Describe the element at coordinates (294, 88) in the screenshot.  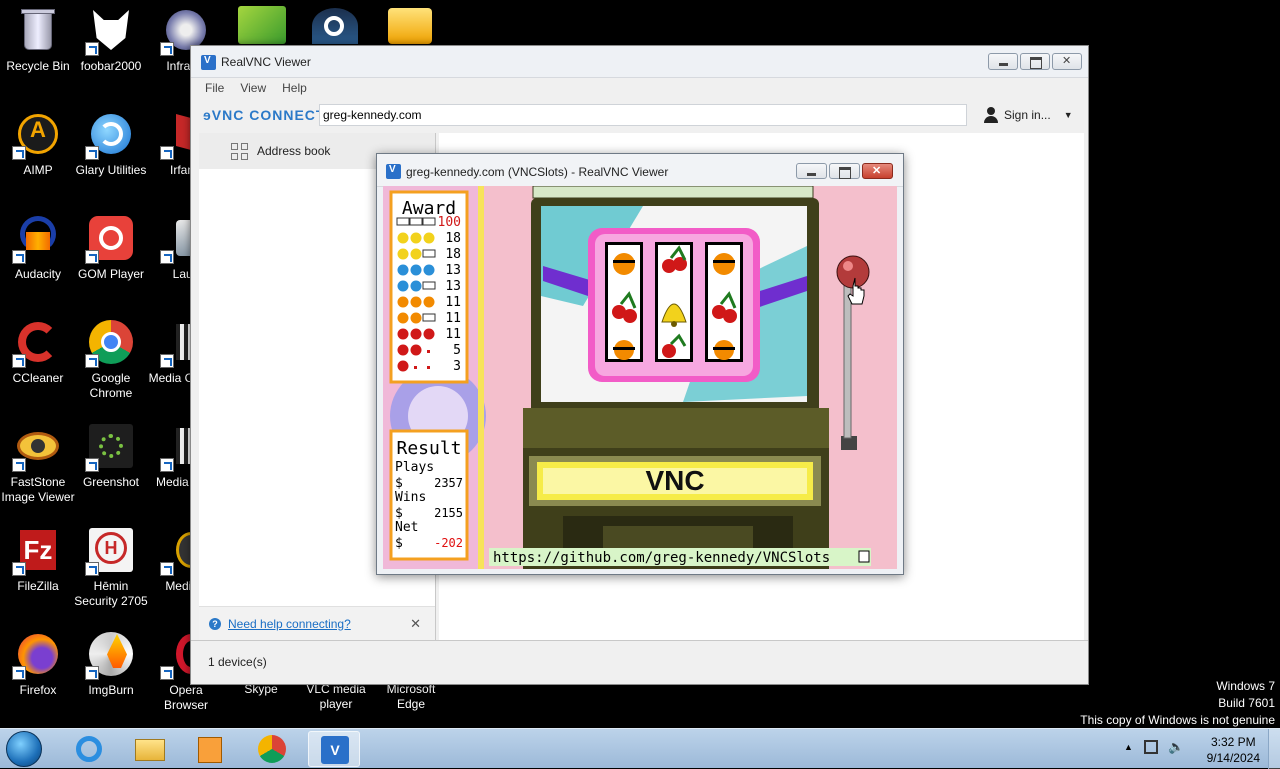
I see `menu-help: Help` at that location.